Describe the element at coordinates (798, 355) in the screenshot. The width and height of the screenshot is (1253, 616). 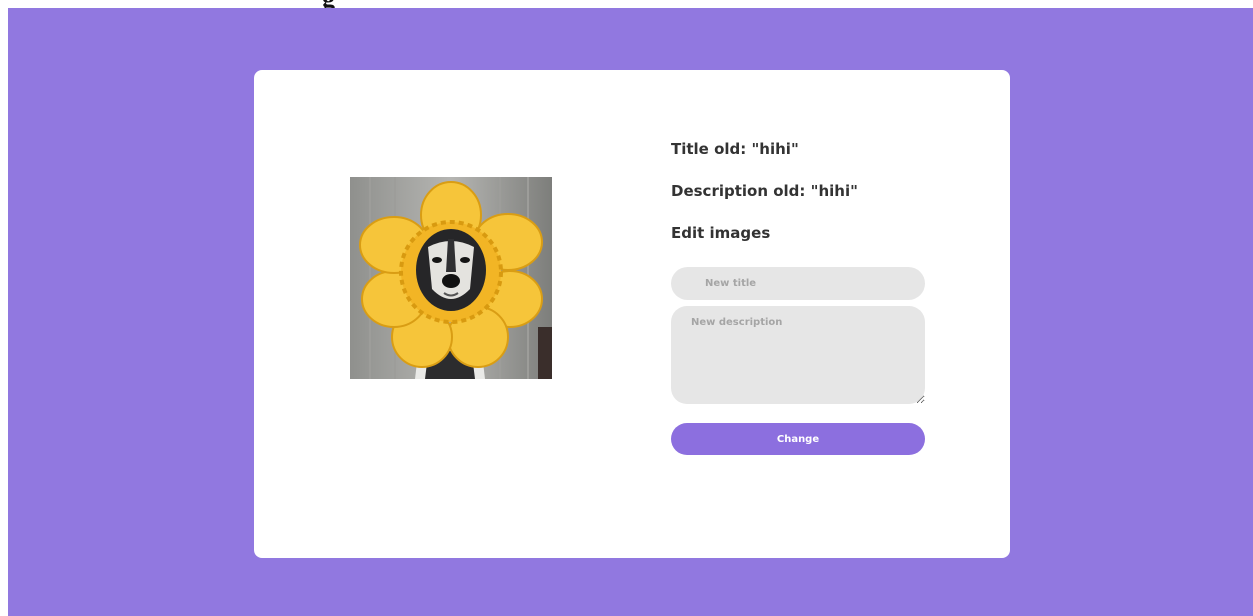
I see `new-description-textarea` at that location.